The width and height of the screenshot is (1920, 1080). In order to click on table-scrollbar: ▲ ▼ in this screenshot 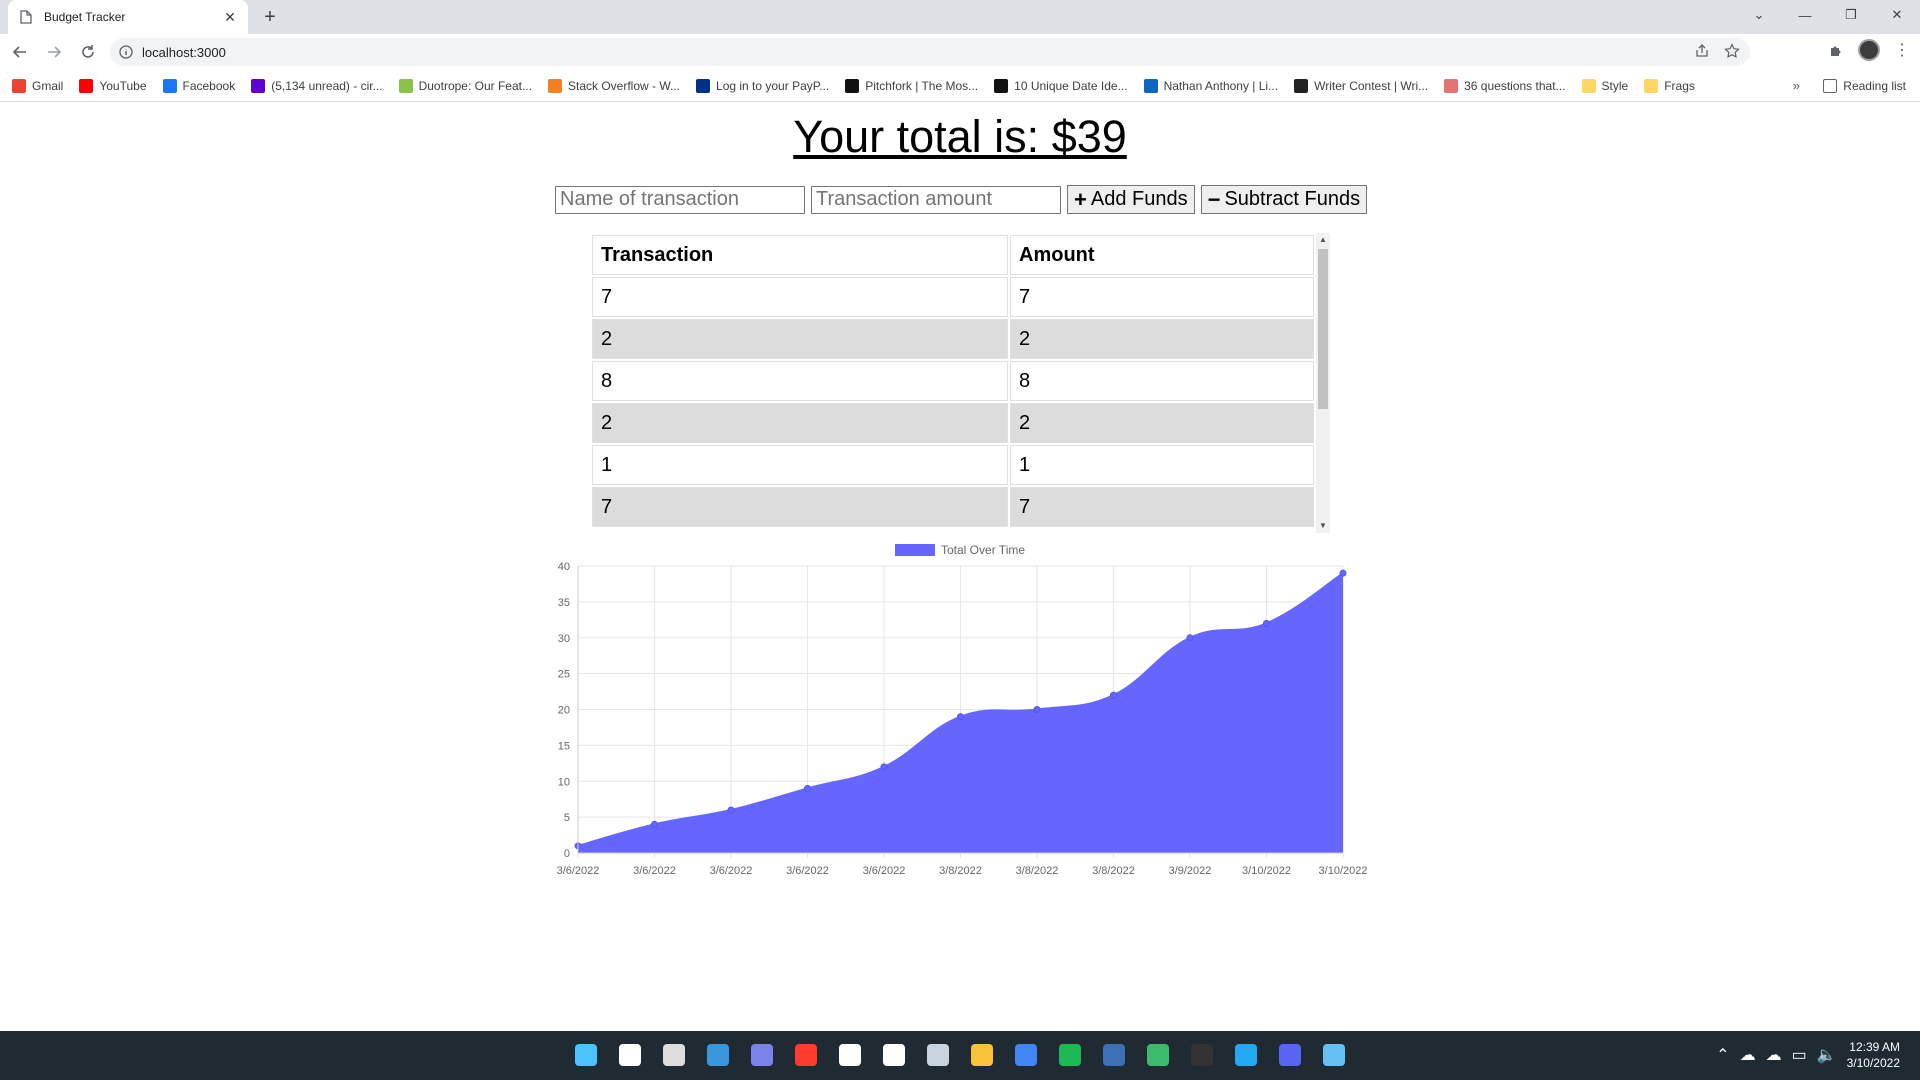, I will do `click(1323, 383)`.